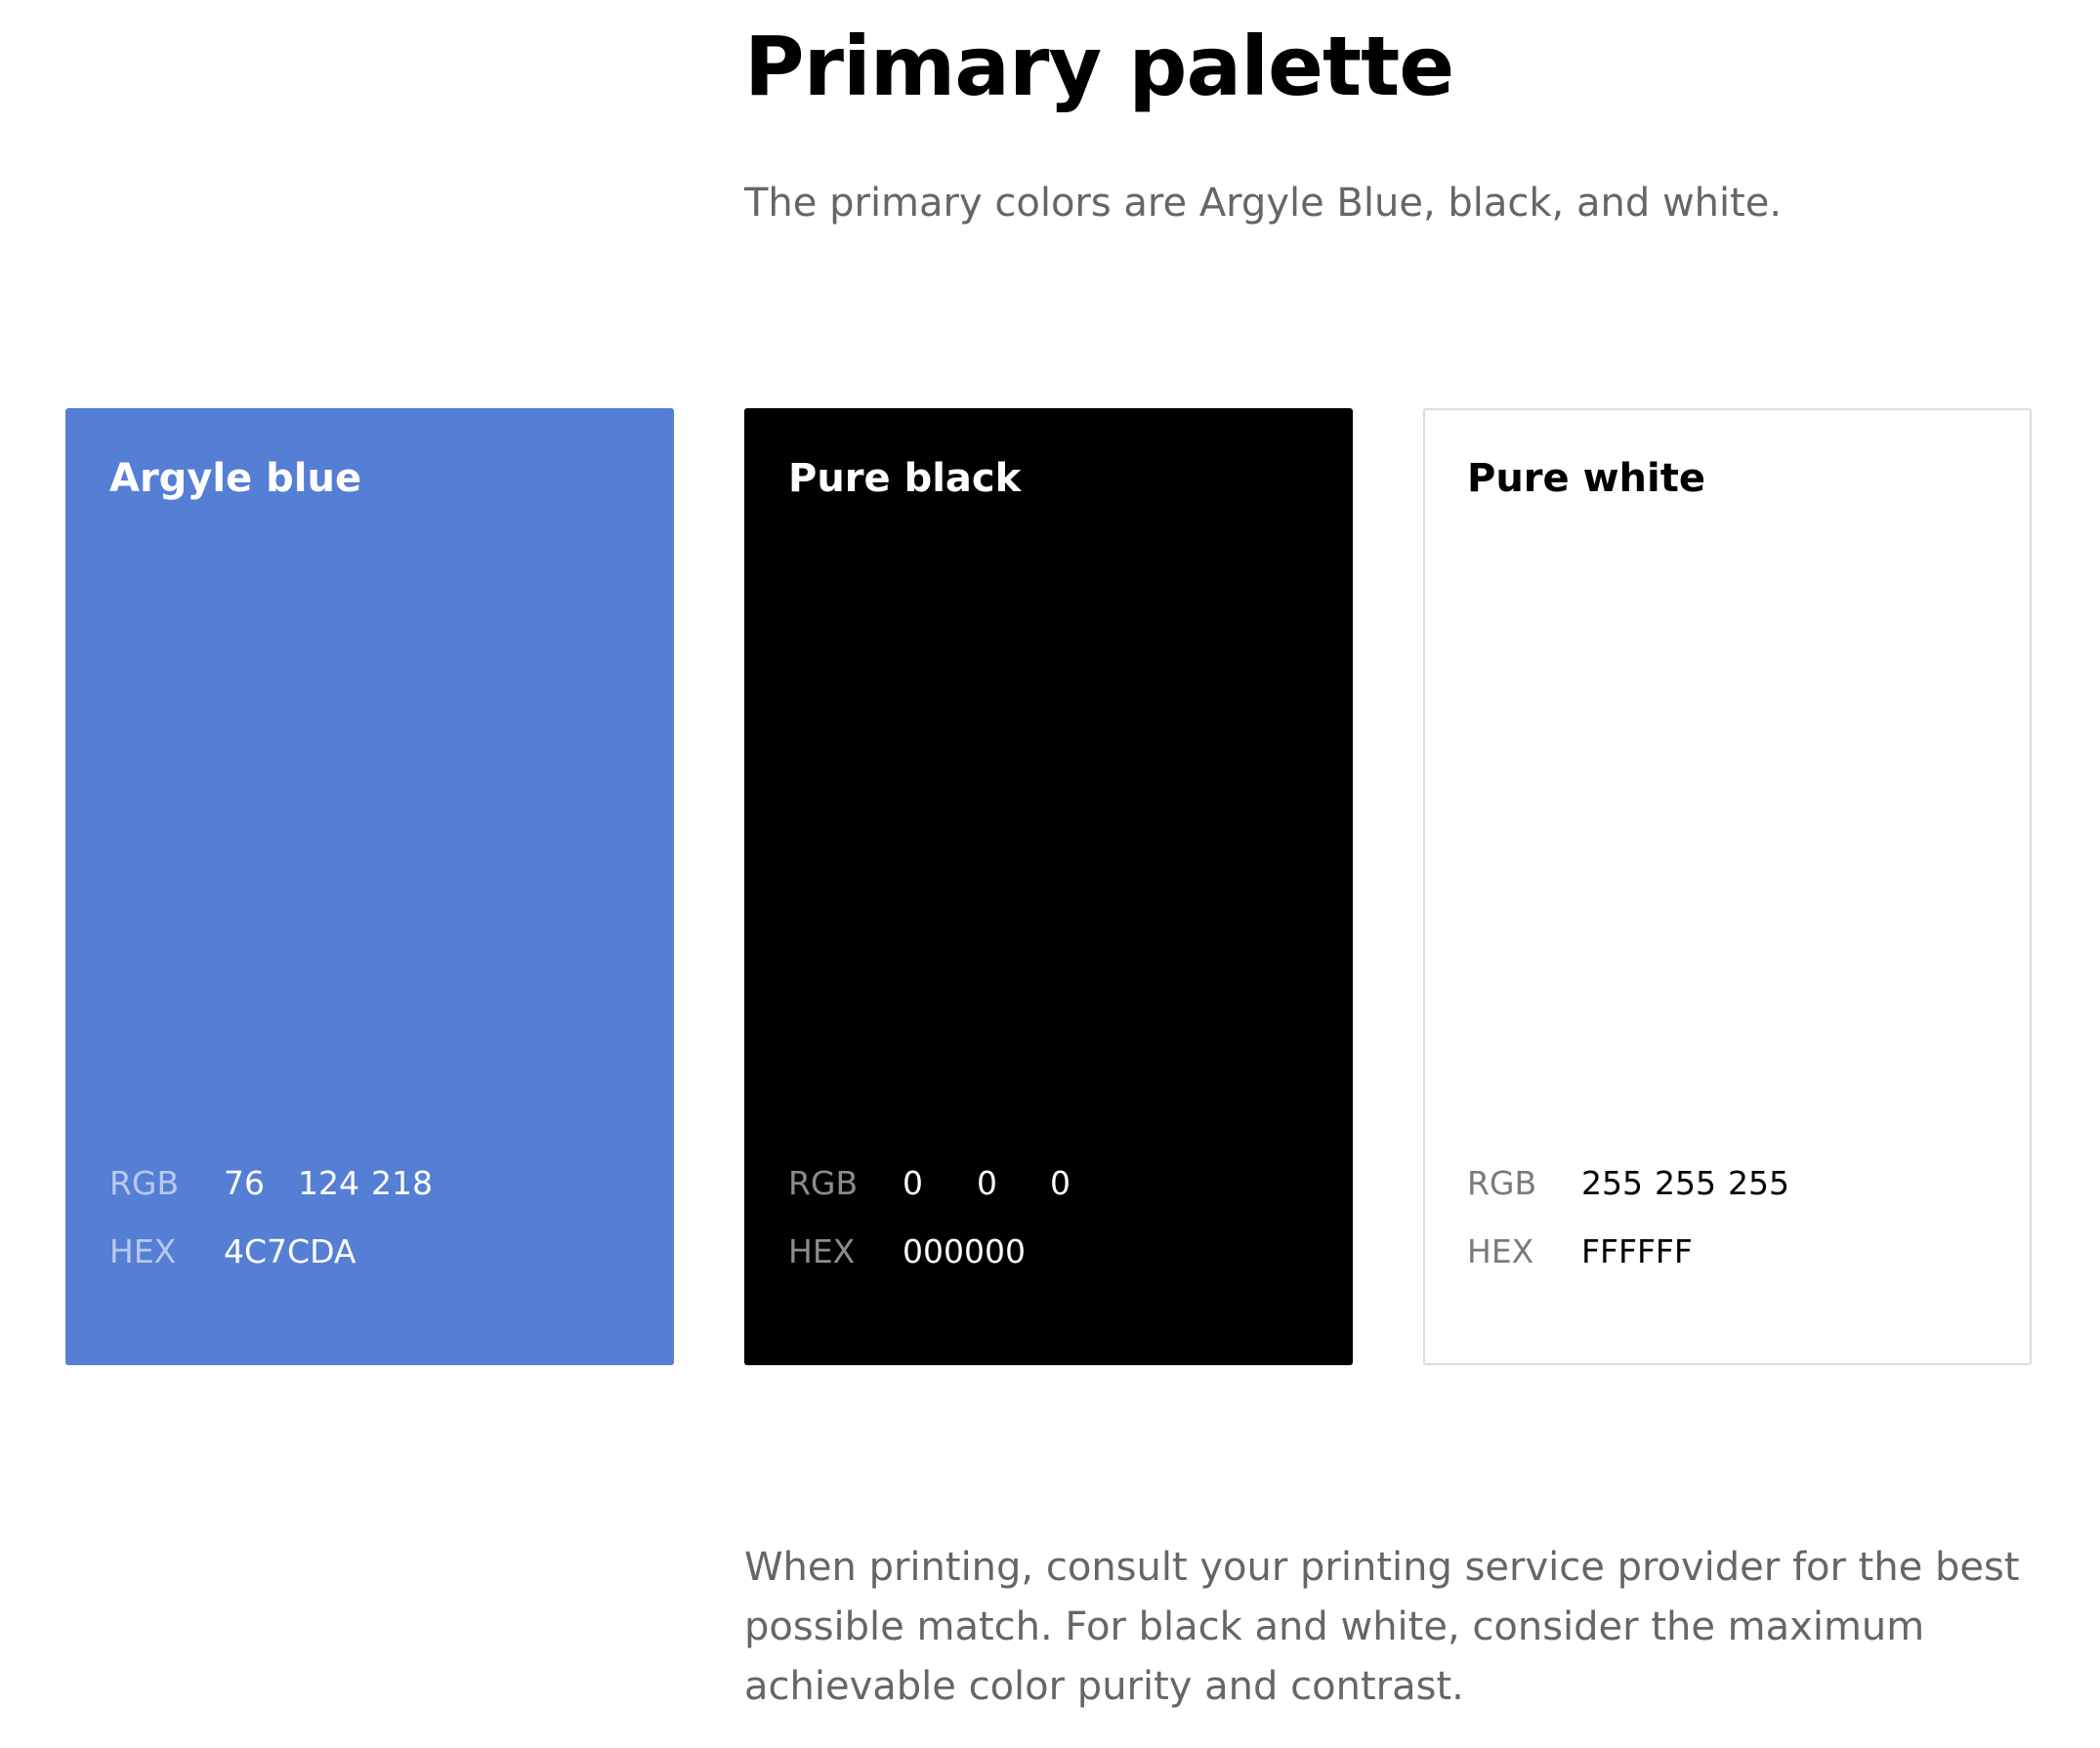 Image resolution: width=2100 pixels, height=1748 pixels. What do you see at coordinates (235, 478) in the screenshot?
I see `swatch-name: Argyle blue` at bounding box center [235, 478].